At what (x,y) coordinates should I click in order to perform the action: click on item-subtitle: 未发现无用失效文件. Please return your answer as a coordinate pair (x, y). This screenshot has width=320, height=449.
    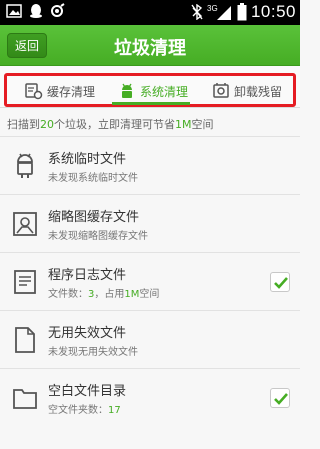
    Looking at the image, I should click on (93, 352).